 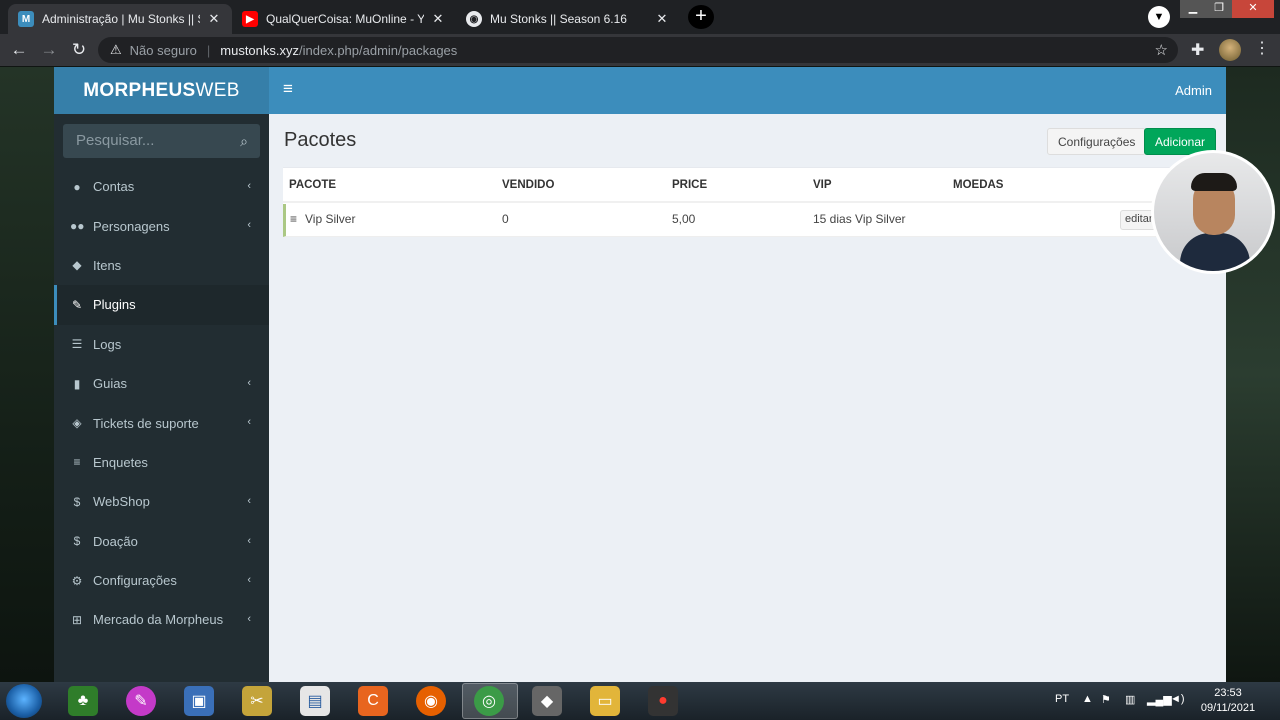 What do you see at coordinates (1106, 699) in the screenshot?
I see `flag-icon: ⚑` at bounding box center [1106, 699].